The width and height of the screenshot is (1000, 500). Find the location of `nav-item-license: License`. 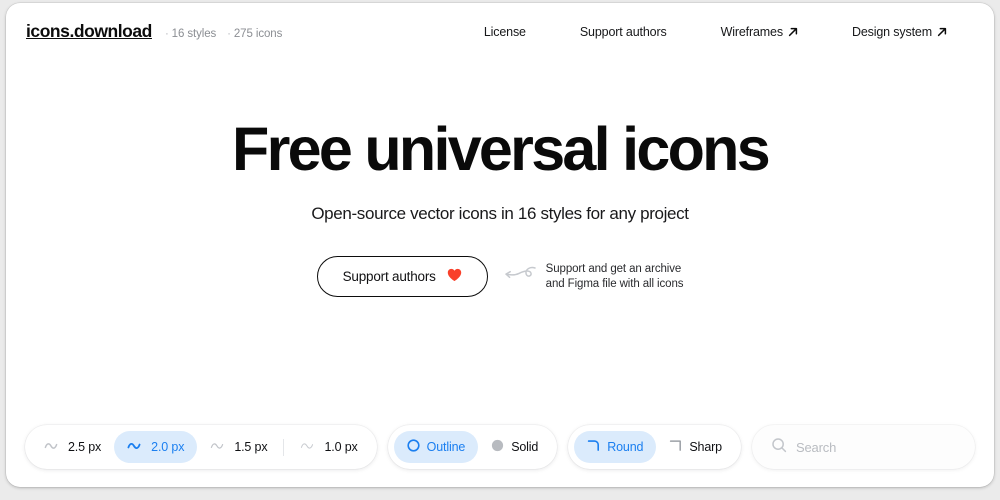

nav-item-license: License is located at coordinates (505, 32).